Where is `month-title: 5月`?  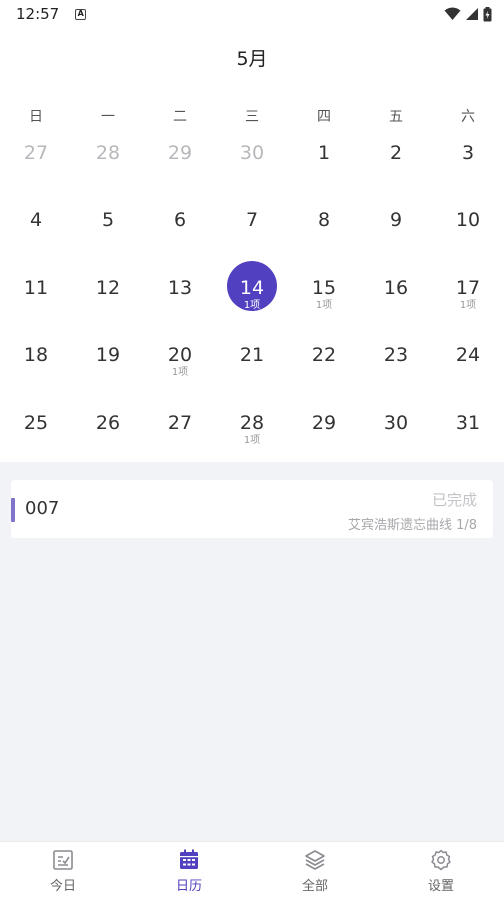
month-title: 5月 is located at coordinates (252, 57).